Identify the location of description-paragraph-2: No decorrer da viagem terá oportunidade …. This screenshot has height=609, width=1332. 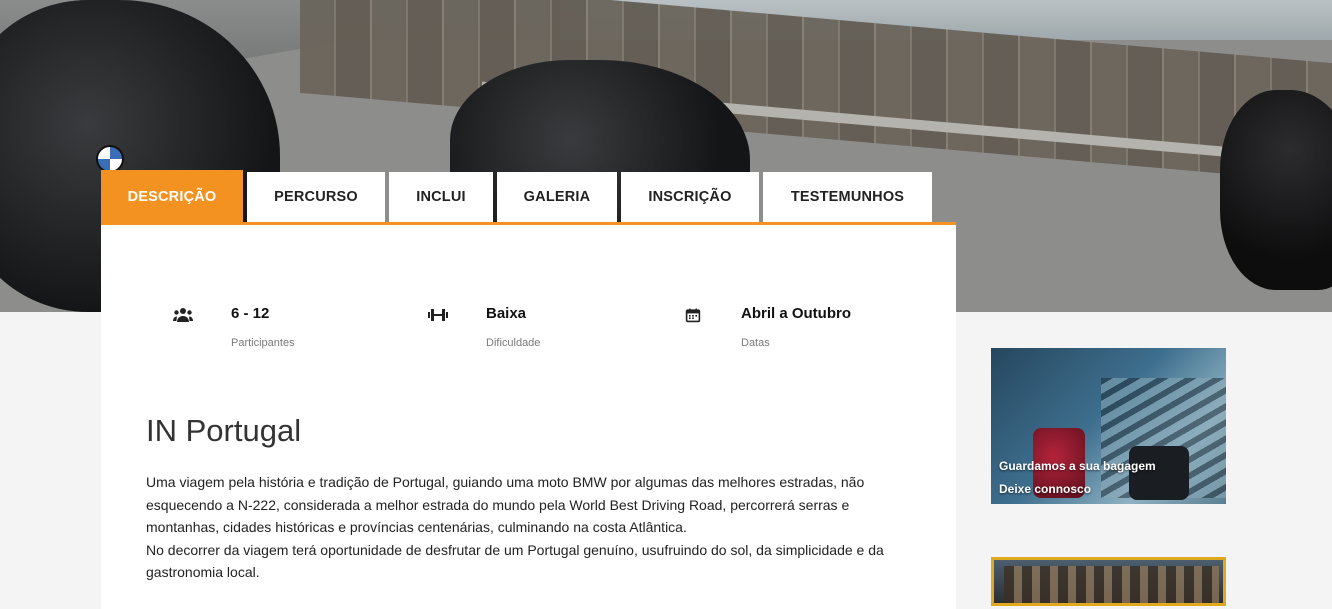
(515, 561).